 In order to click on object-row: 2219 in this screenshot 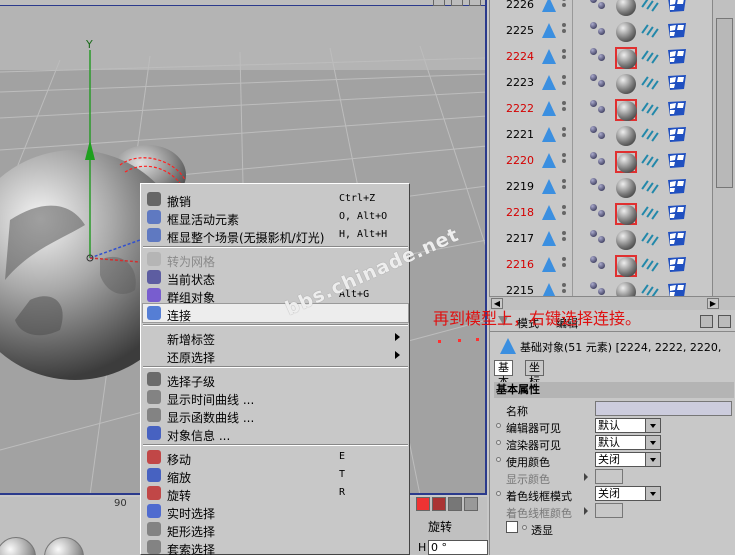, I will do `click(612, 187)`.